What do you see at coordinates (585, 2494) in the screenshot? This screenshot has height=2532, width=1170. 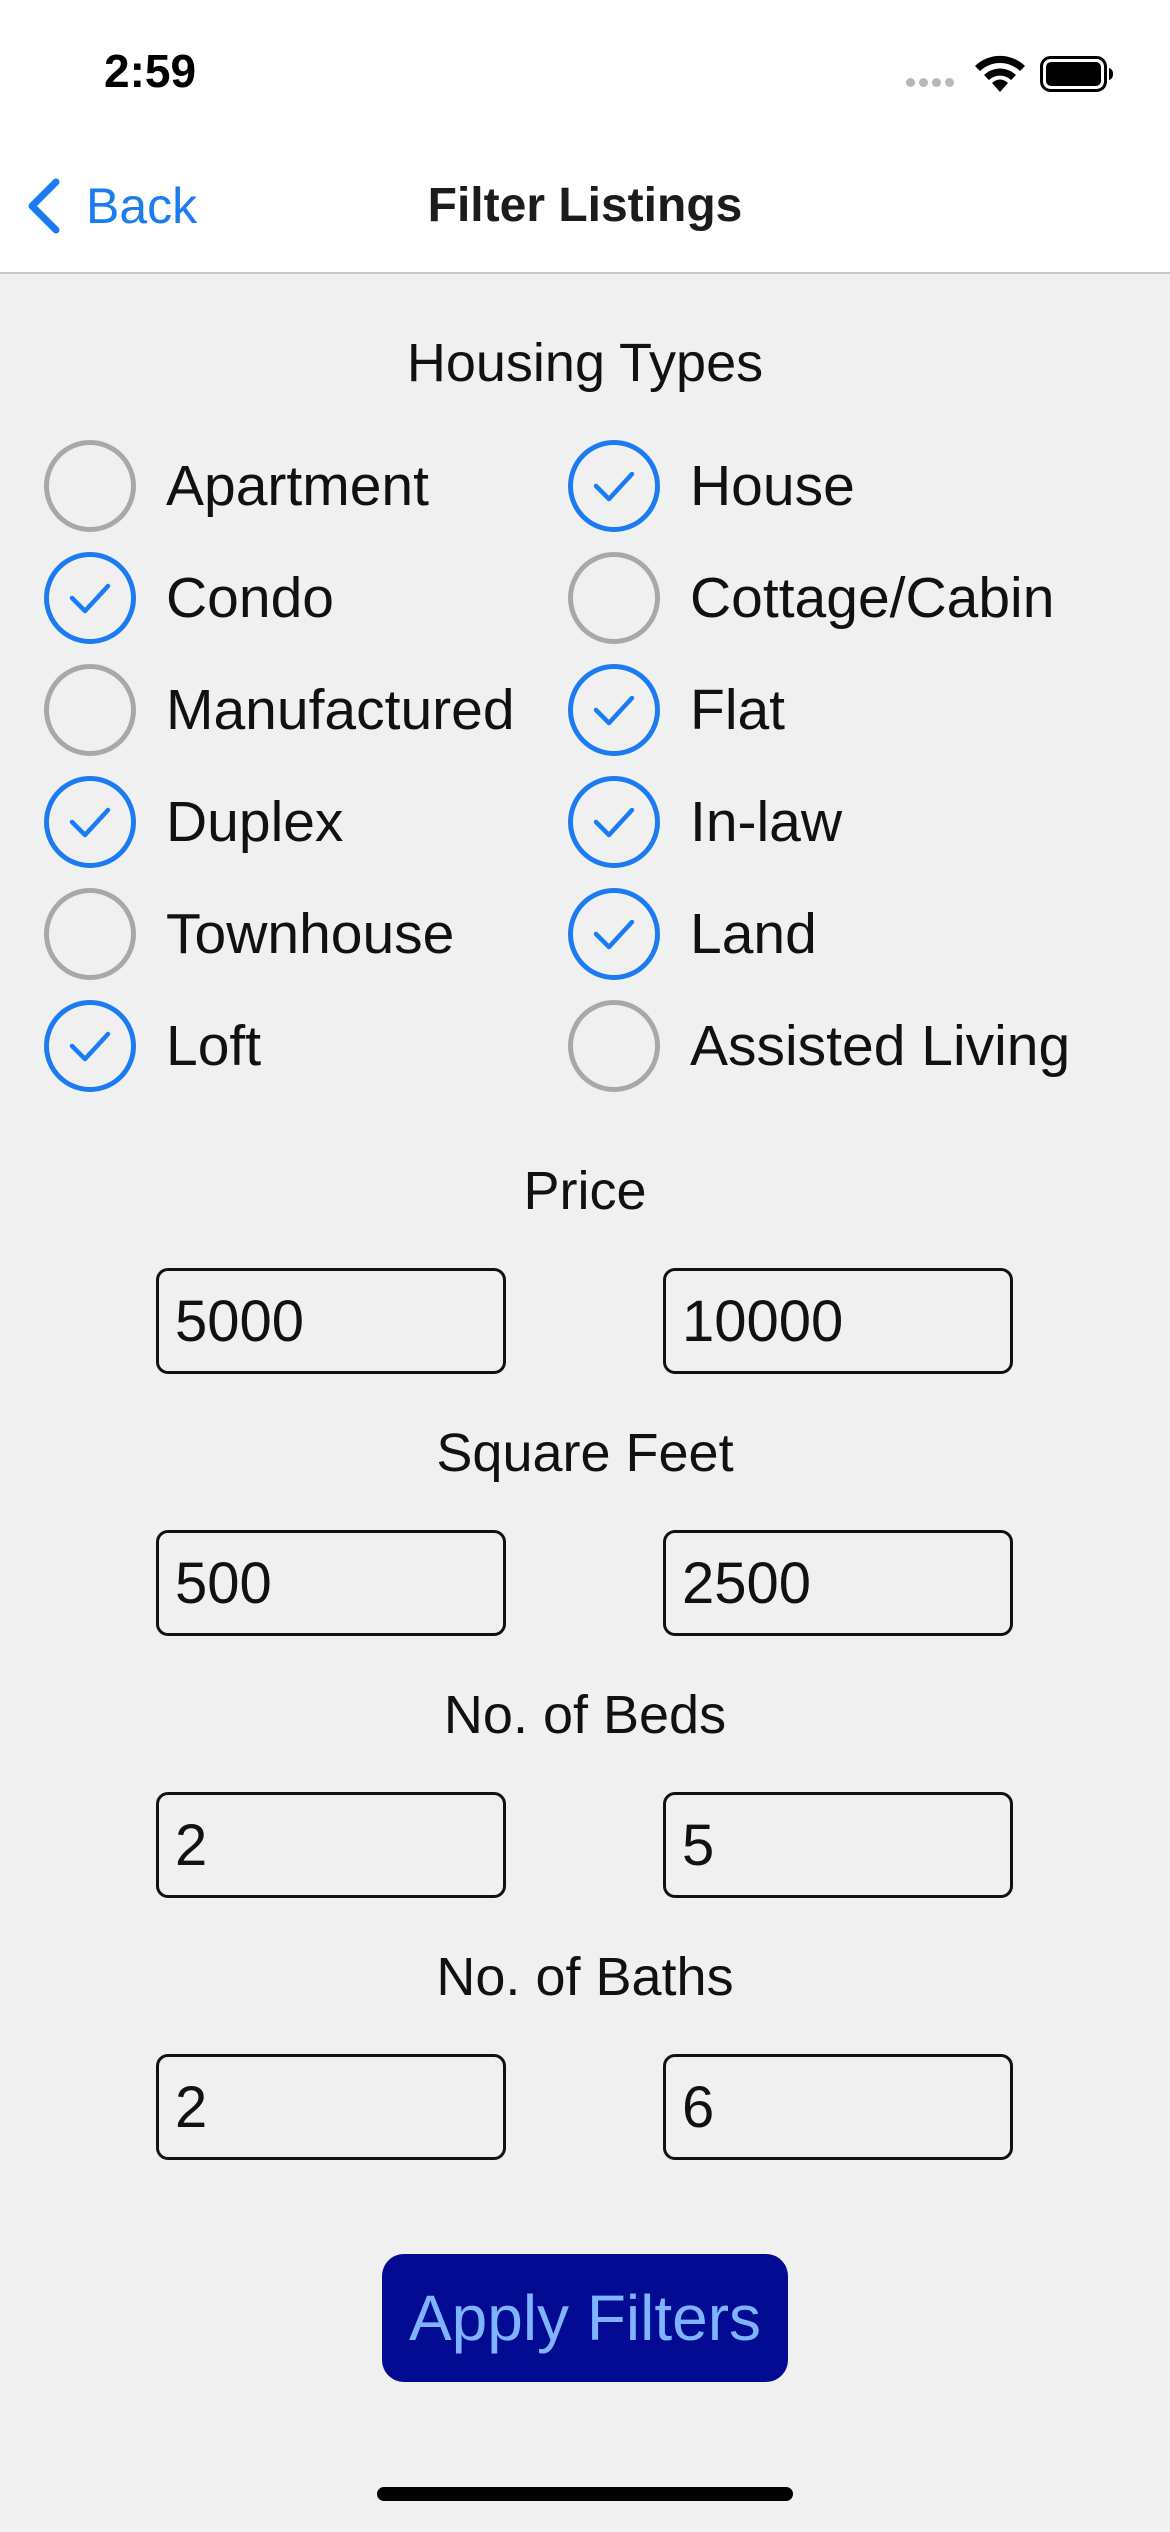 I see `home-indicator` at bounding box center [585, 2494].